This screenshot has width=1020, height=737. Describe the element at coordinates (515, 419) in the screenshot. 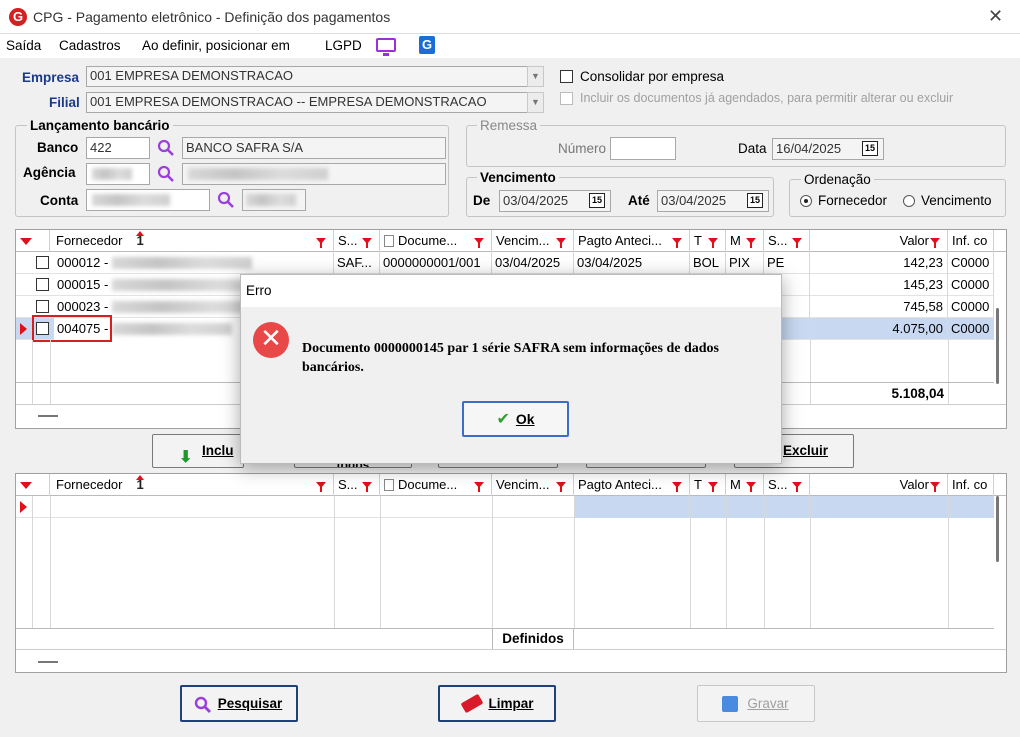

I see `ok-button: ✔ Ok` at that location.